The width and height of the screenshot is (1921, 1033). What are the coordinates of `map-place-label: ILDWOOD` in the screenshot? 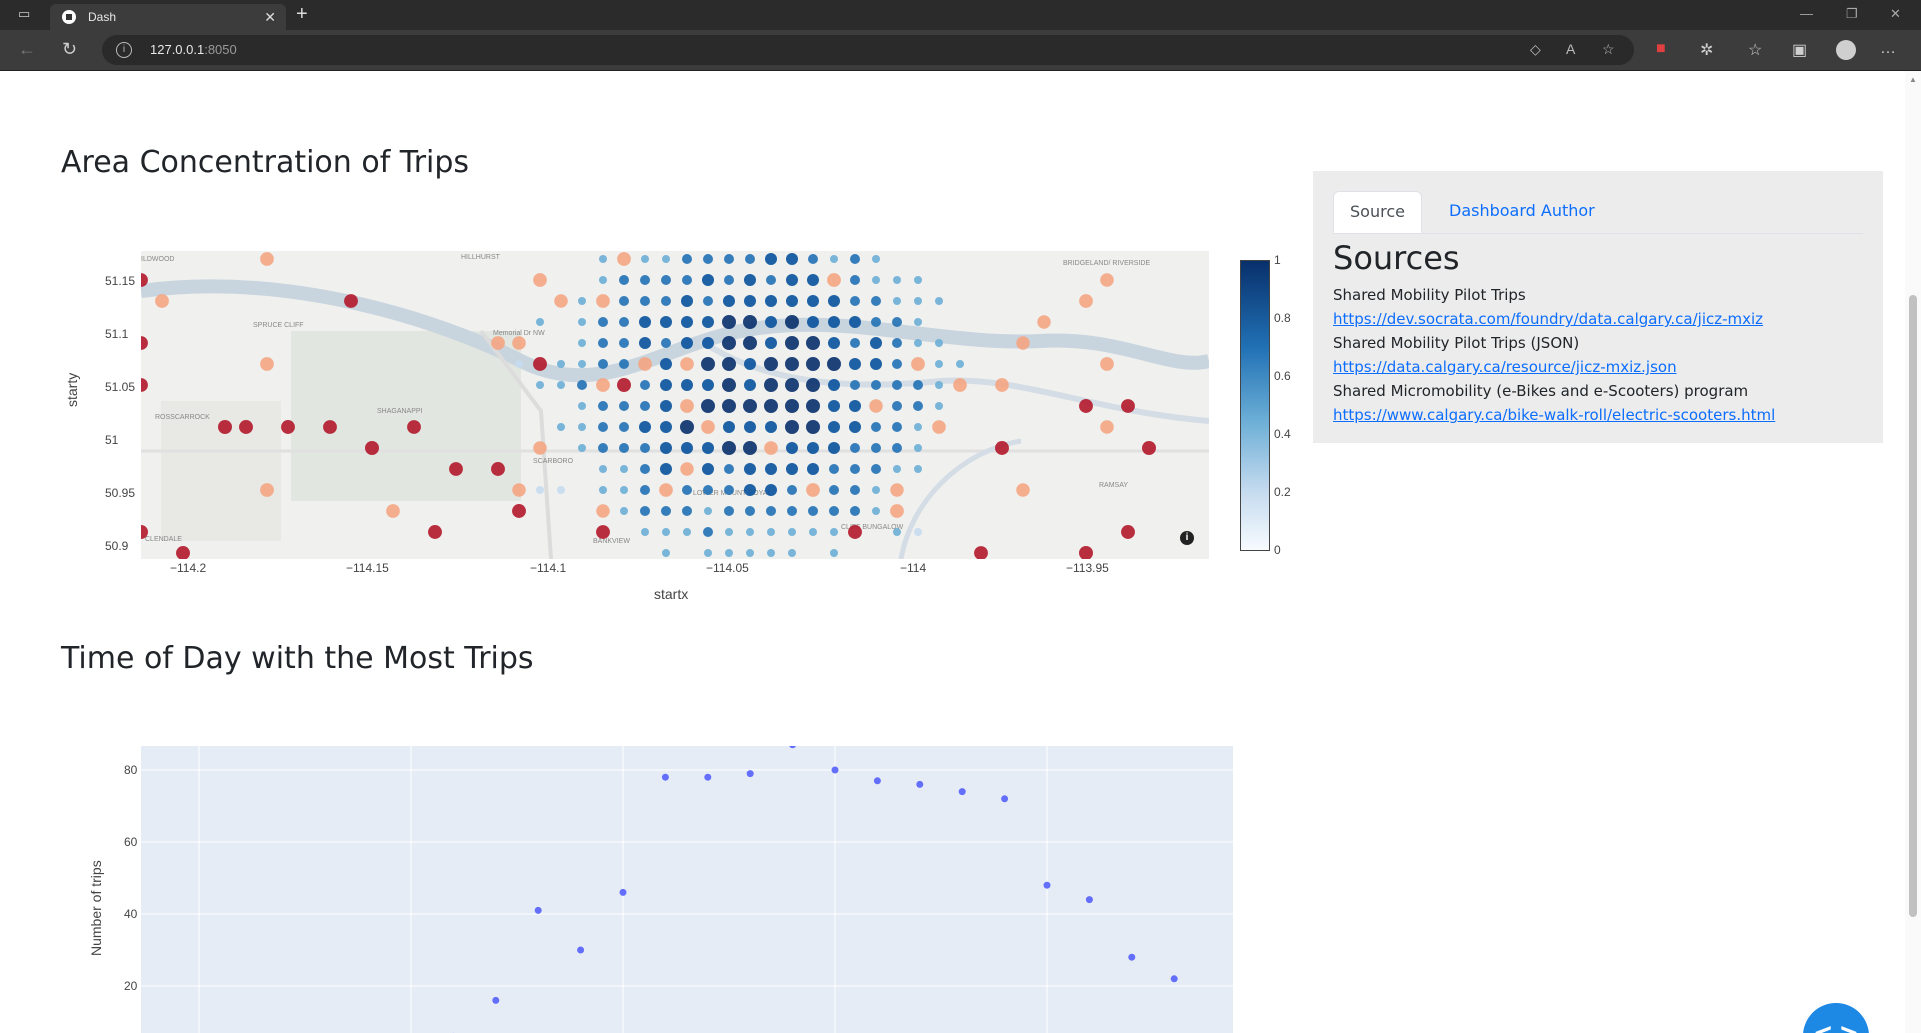 It's located at (157, 259).